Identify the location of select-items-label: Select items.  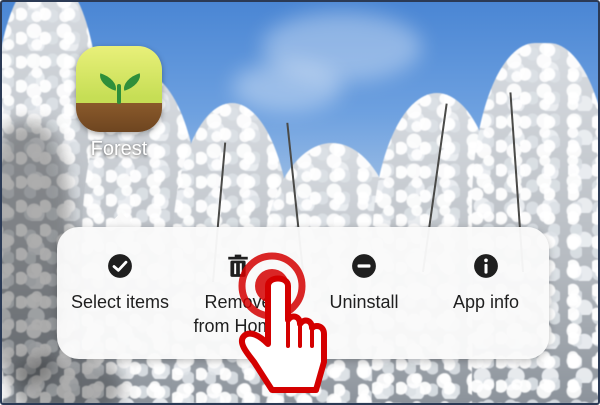
(120, 302).